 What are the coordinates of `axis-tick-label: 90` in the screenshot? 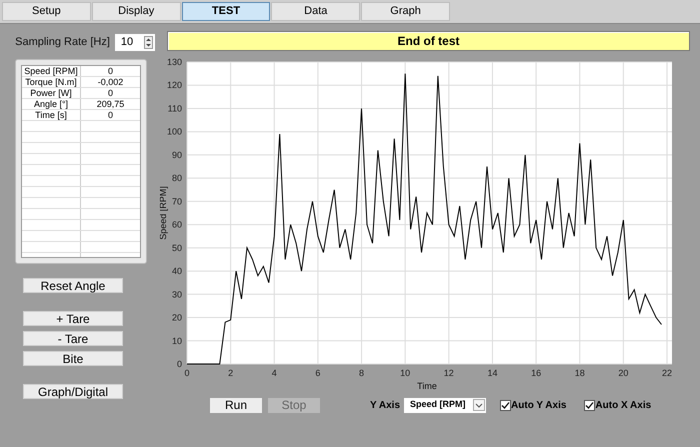 It's located at (177, 155).